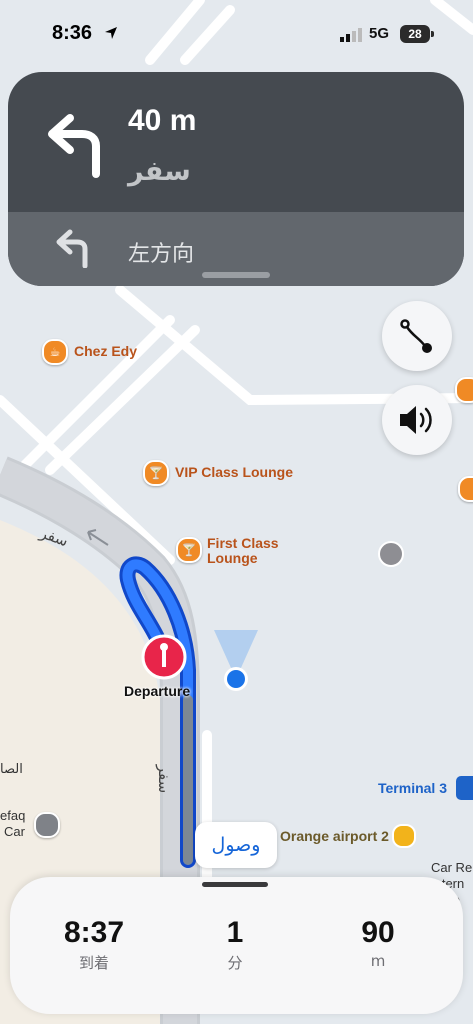  Describe the element at coordinates (235, 932) in the screenshot. I see `minutes-value: 1` at that location.